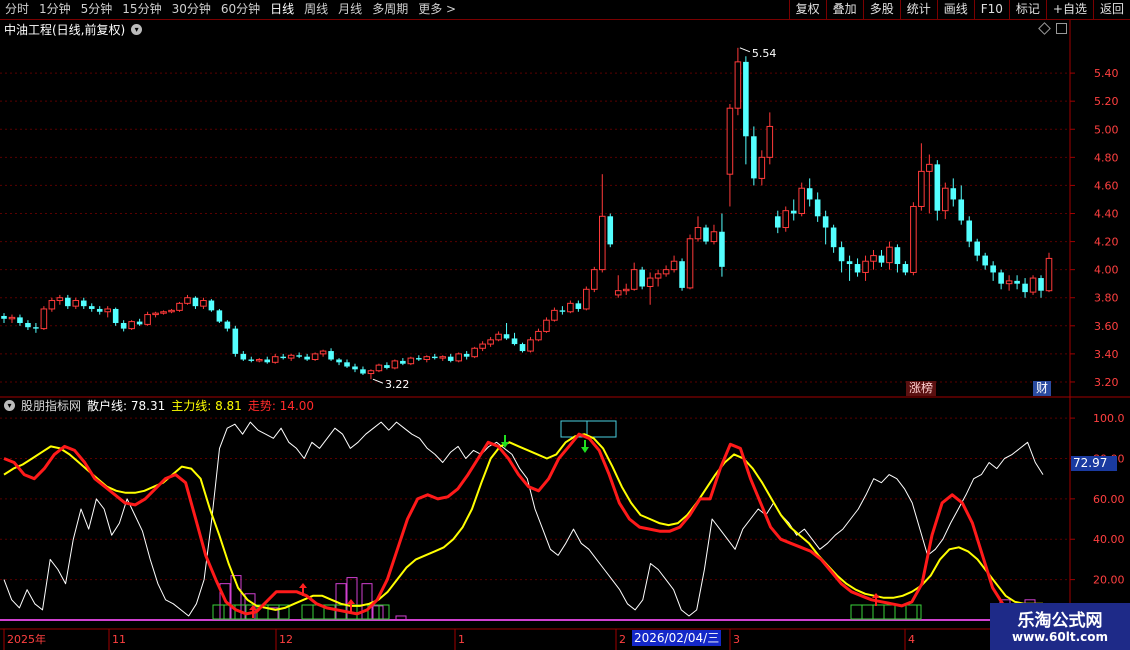 The height and width of the screenshot is (650, 1130). What do you see at coordinates (745, 50) in the screenshot?
I see `high-pointer` at bounding box center [745, 50].